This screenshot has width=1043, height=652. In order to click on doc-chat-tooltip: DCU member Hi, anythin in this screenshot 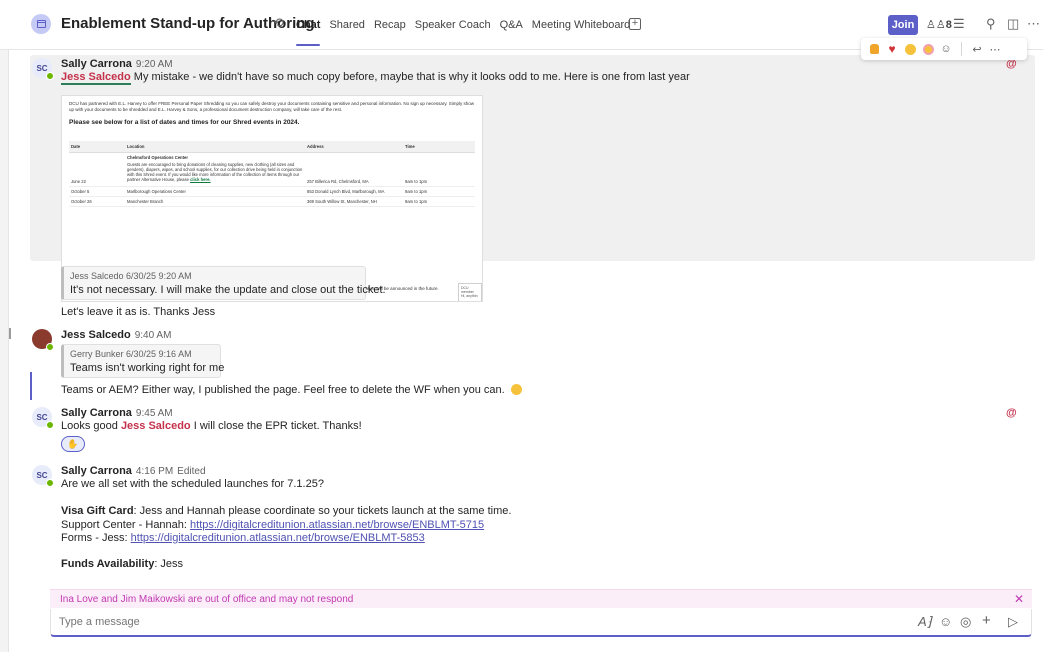, I will do `click(470, 292)`.